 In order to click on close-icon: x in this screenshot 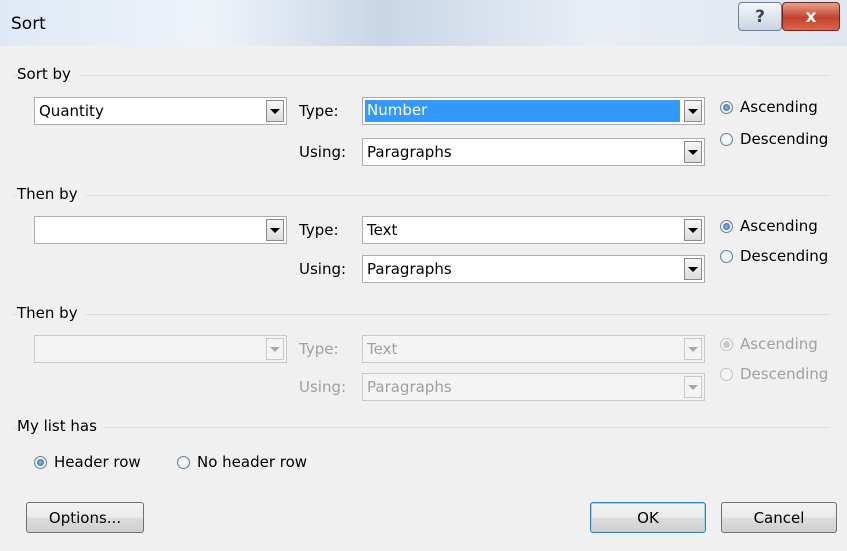, I will do `click(811, 16)`.